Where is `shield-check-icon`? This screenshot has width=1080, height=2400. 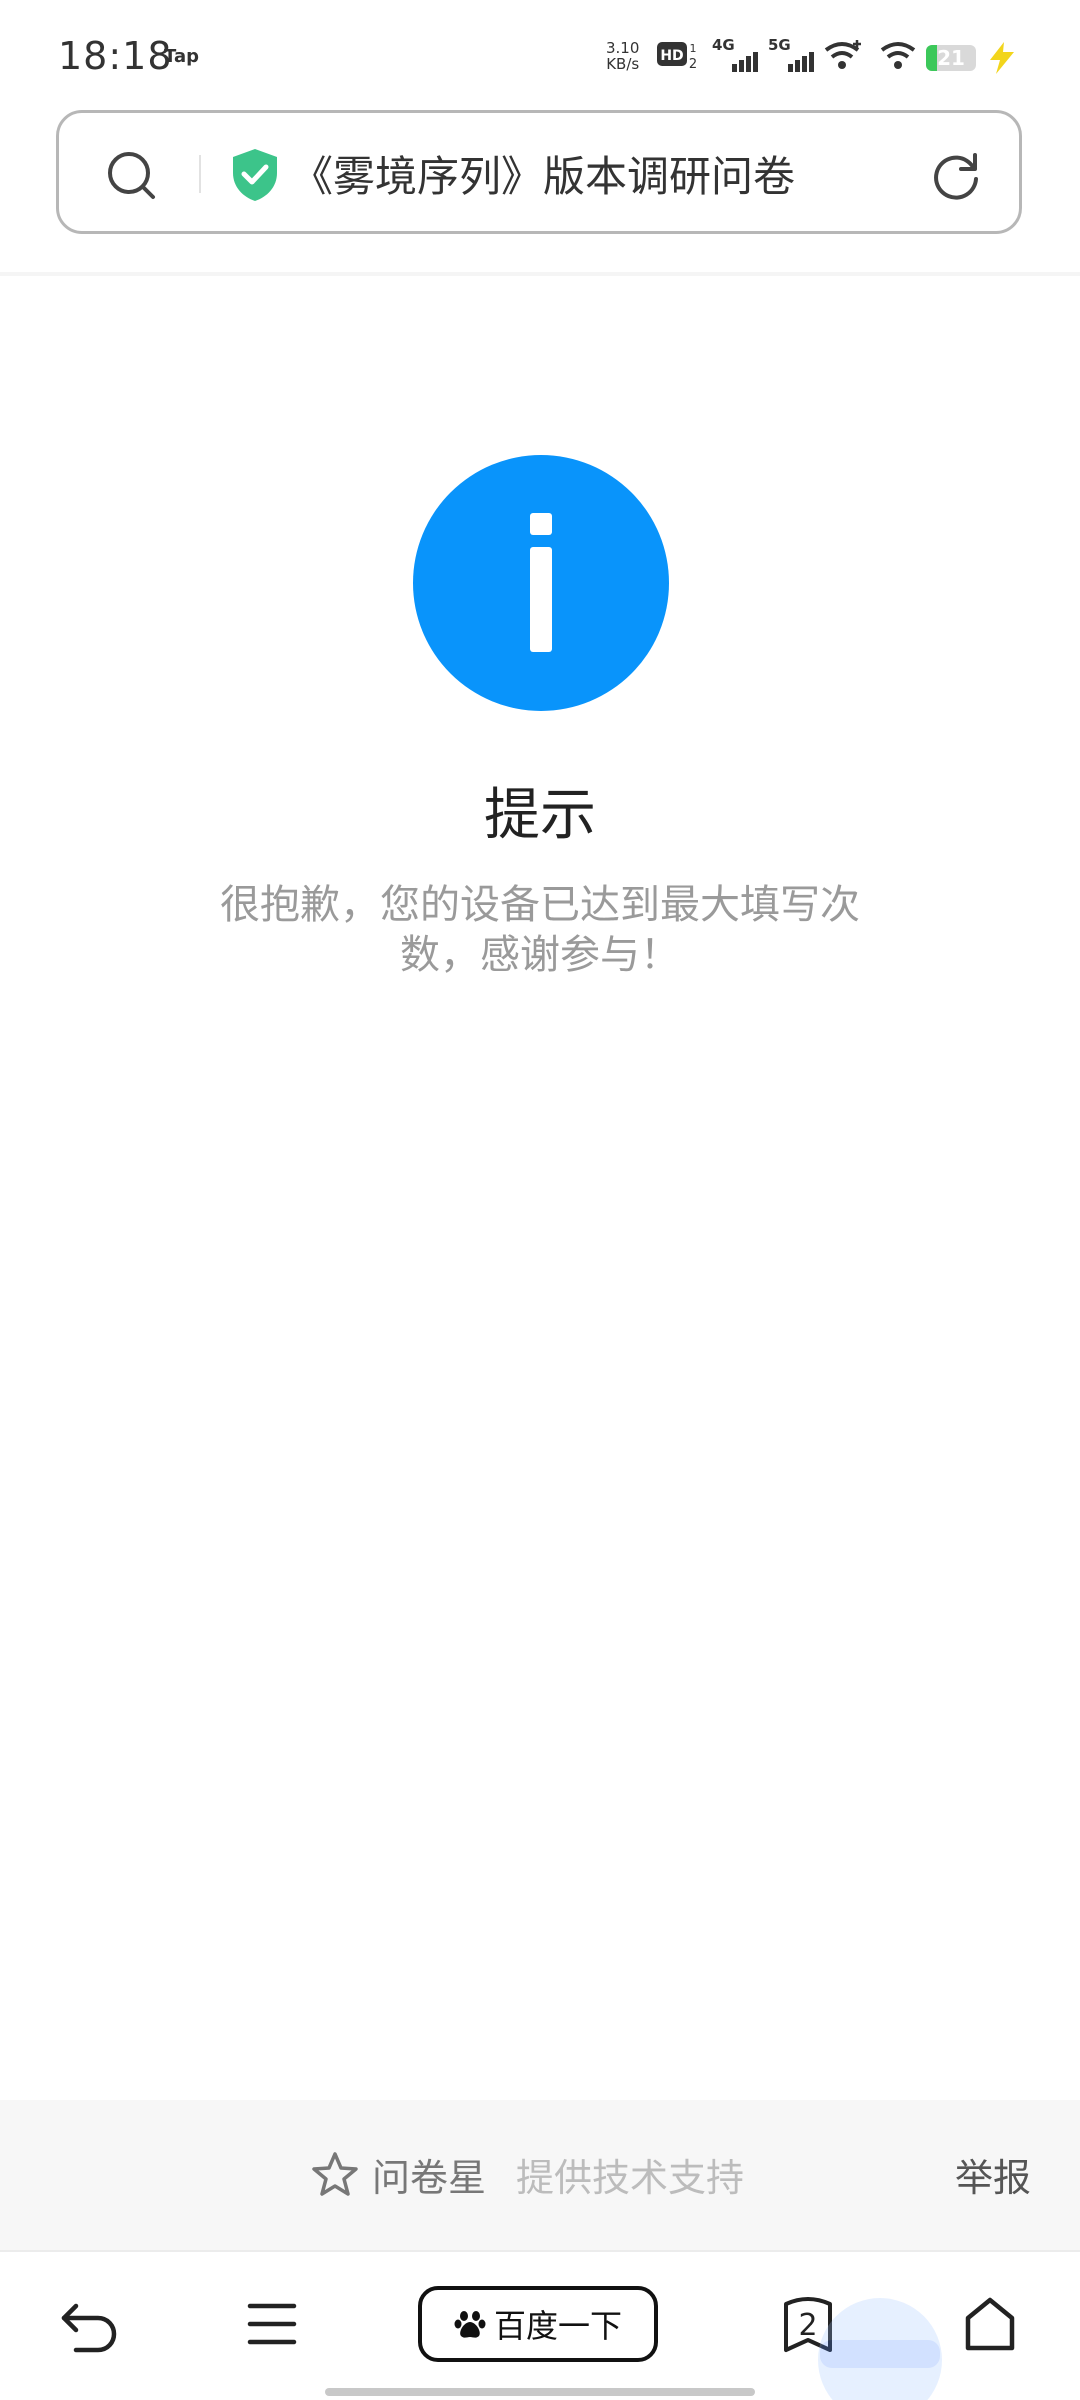 shield-check-icon is located at coordinates (255, 175).